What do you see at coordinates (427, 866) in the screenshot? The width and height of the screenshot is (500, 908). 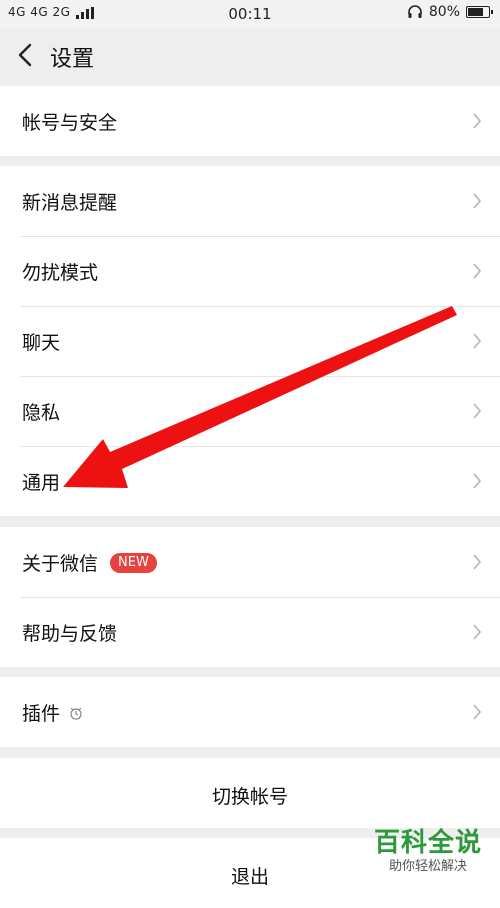 I see `watermark-subtitle: 助你轻松解决` at bounding box center [427, 866].